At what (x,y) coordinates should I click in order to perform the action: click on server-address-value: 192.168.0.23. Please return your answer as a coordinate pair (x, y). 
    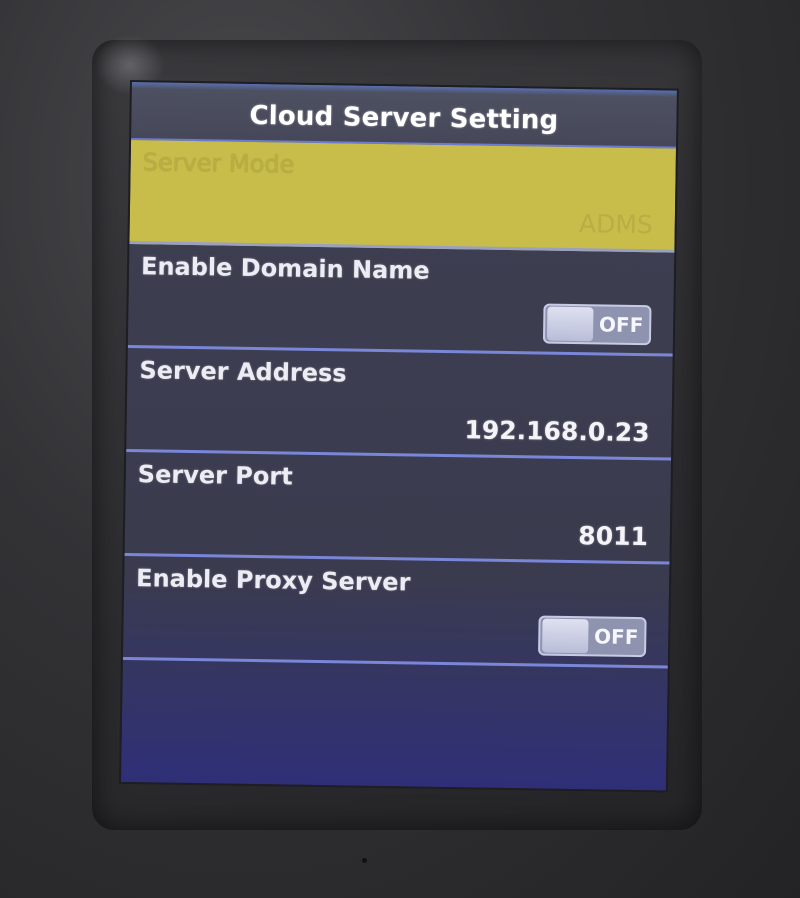
    Looking at the image, I should click on (557, 431).